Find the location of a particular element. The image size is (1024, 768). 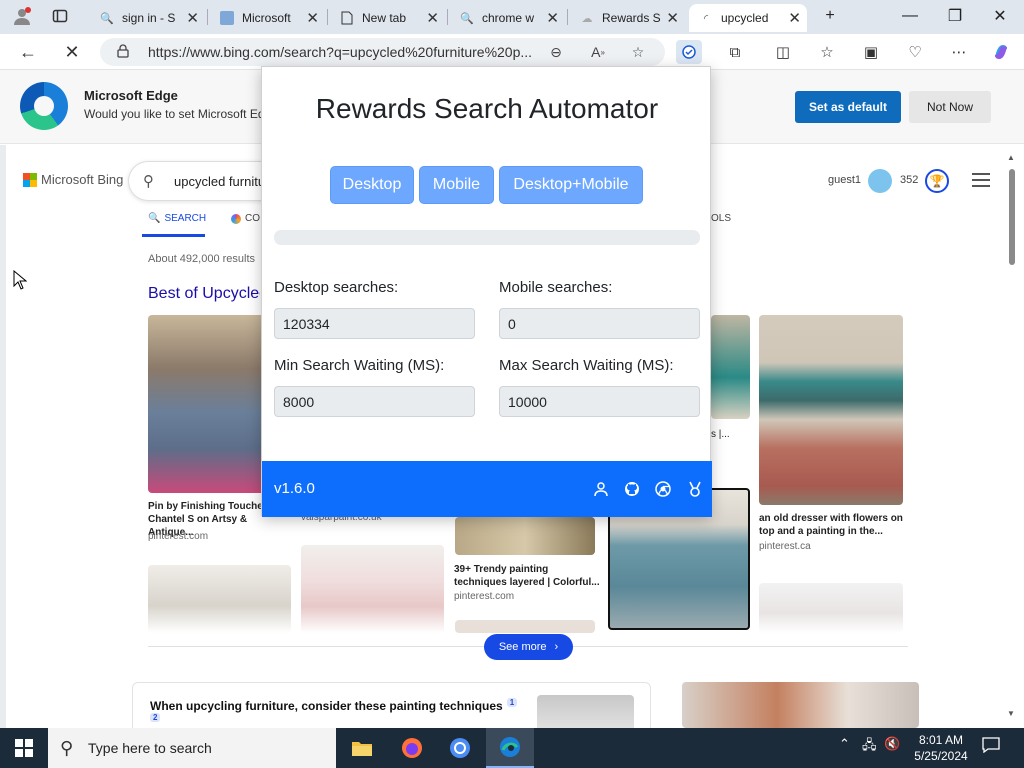

system-clock: 8:01 AM 5/25/2024 is located at coordinates (941, 748).